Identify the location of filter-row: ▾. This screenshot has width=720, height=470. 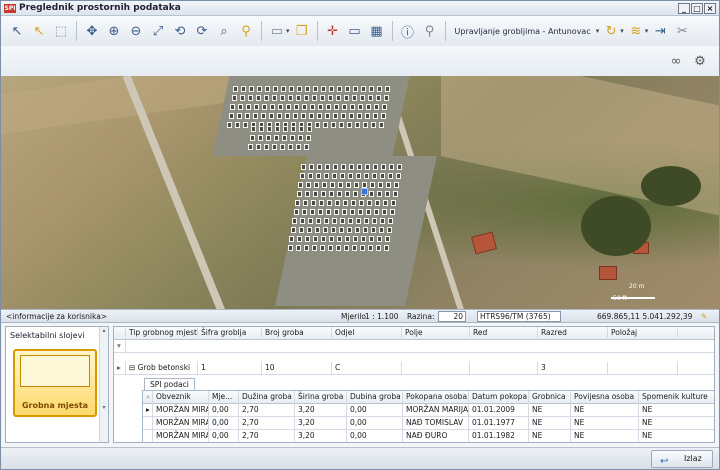
(414, 346).